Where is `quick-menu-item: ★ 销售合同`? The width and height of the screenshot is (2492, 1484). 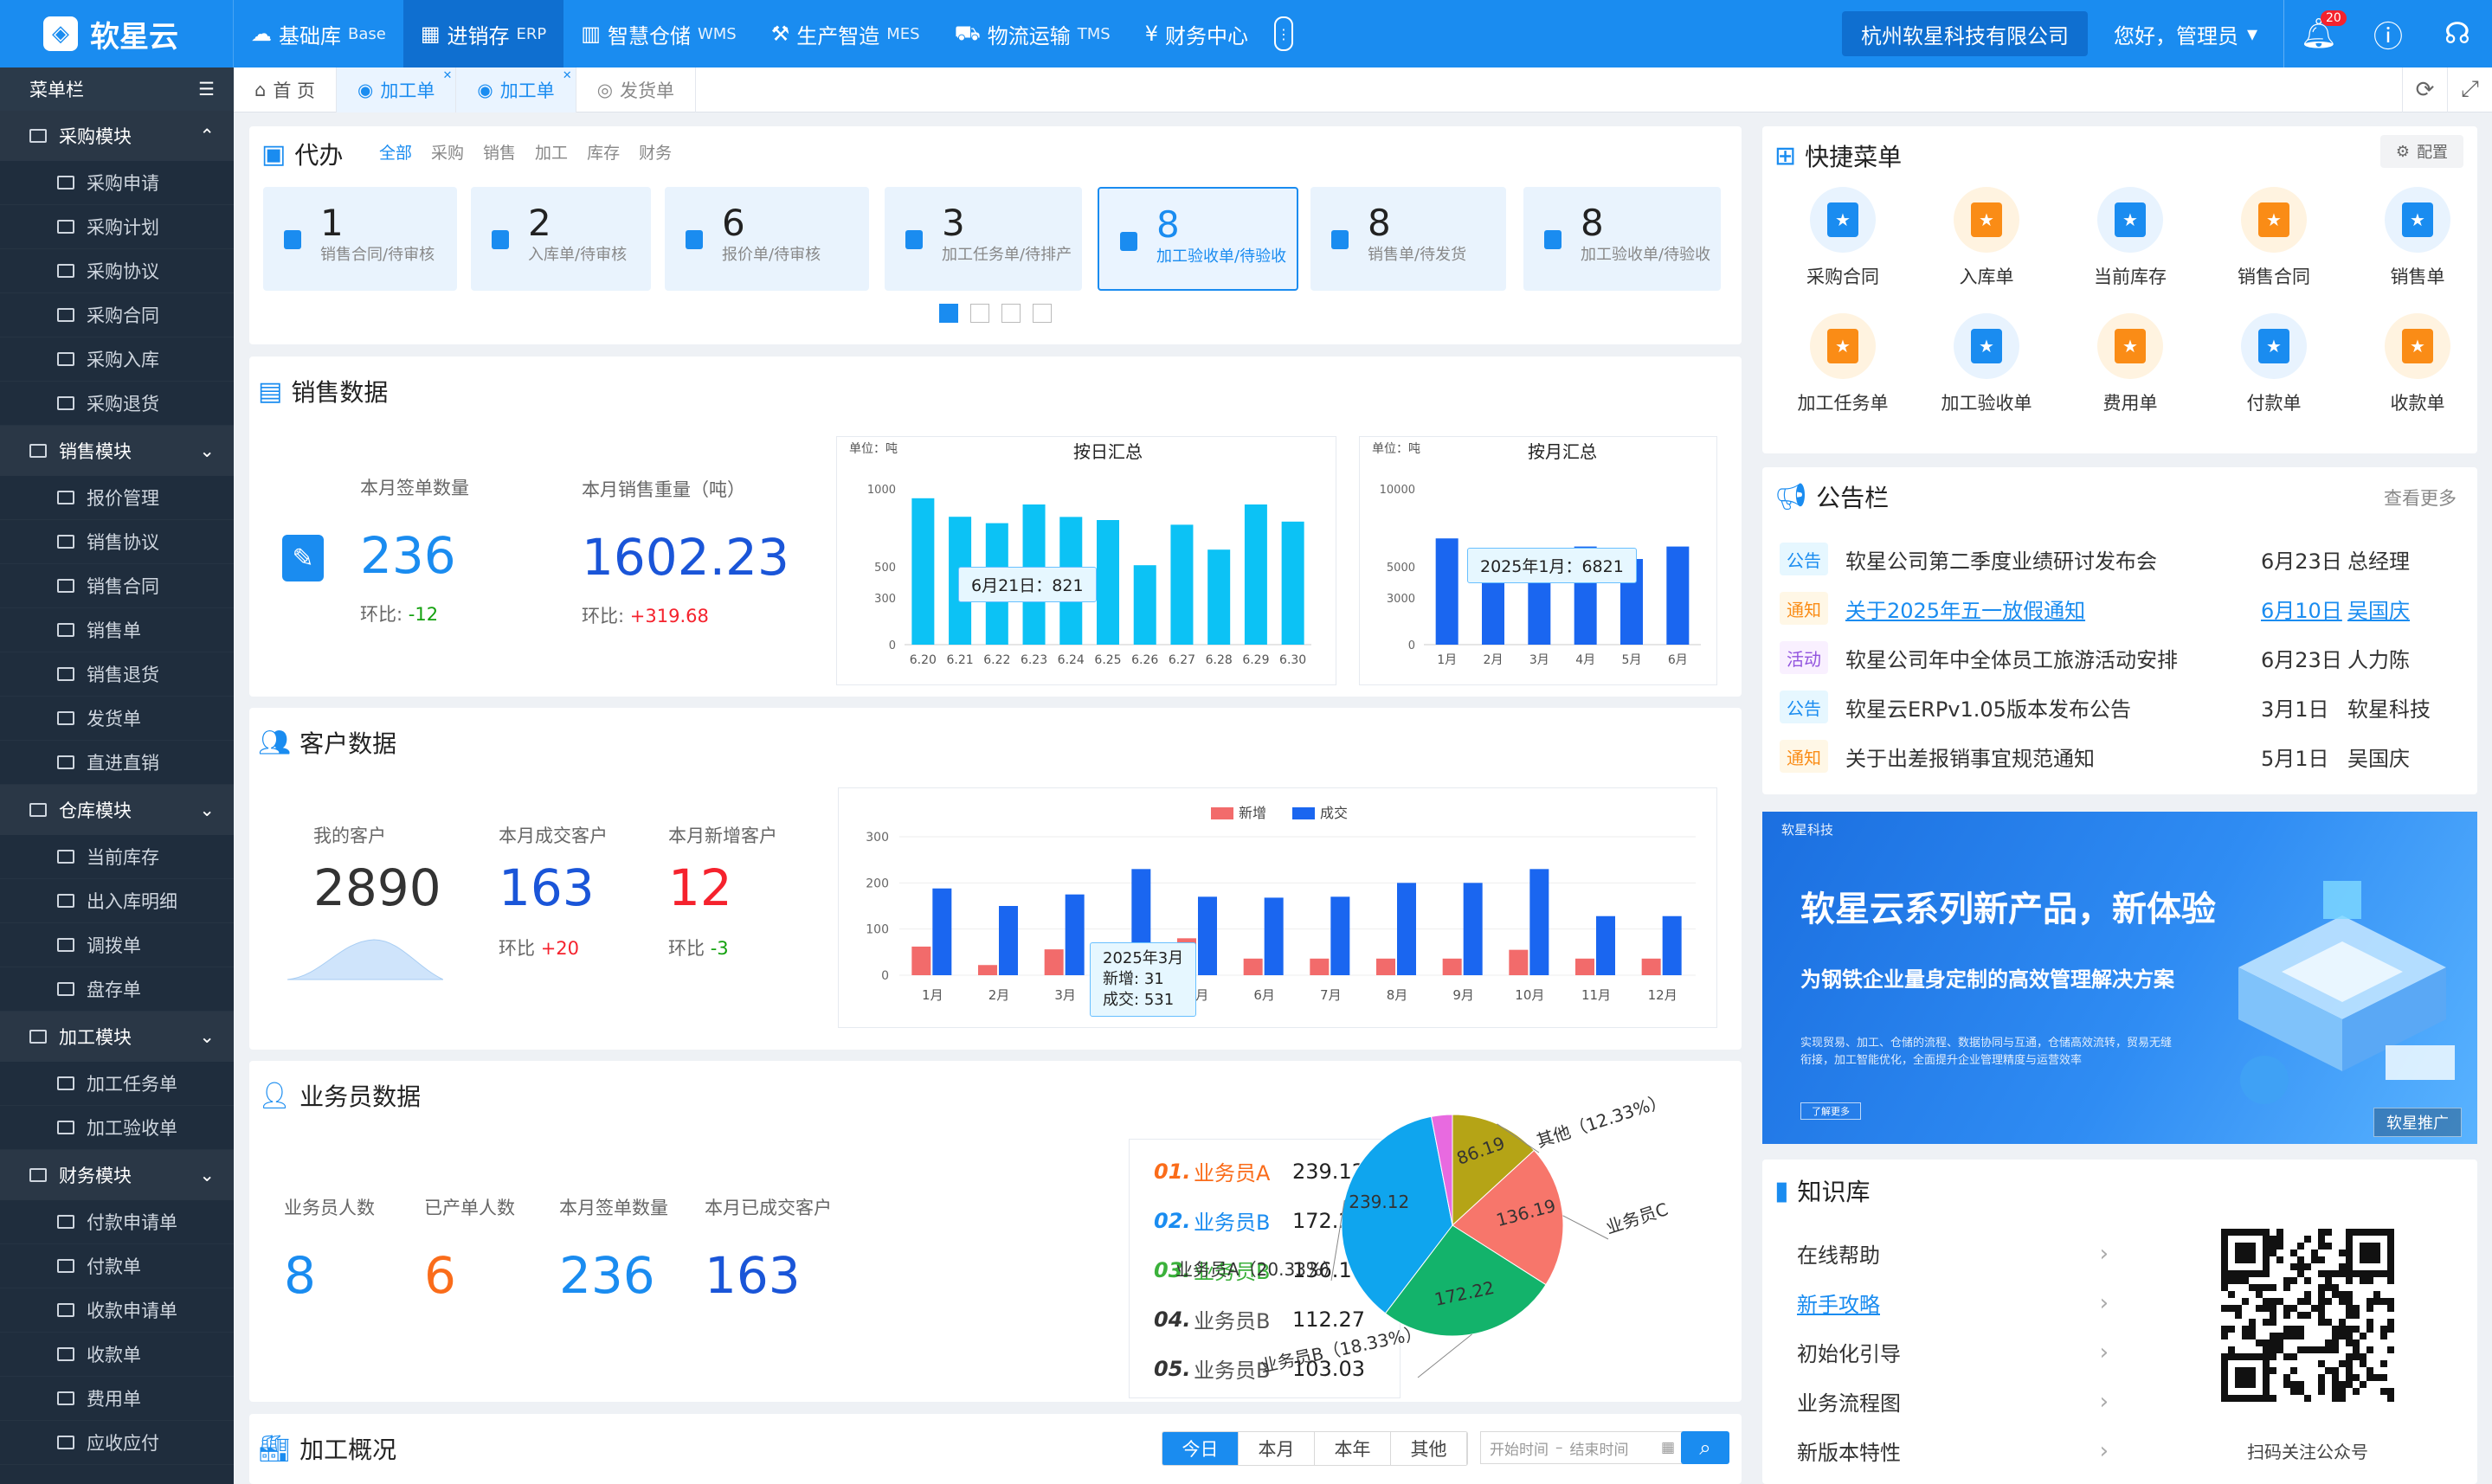 quick-menu-item: ★ 销售合同 is located at coordinates (2274, 238).